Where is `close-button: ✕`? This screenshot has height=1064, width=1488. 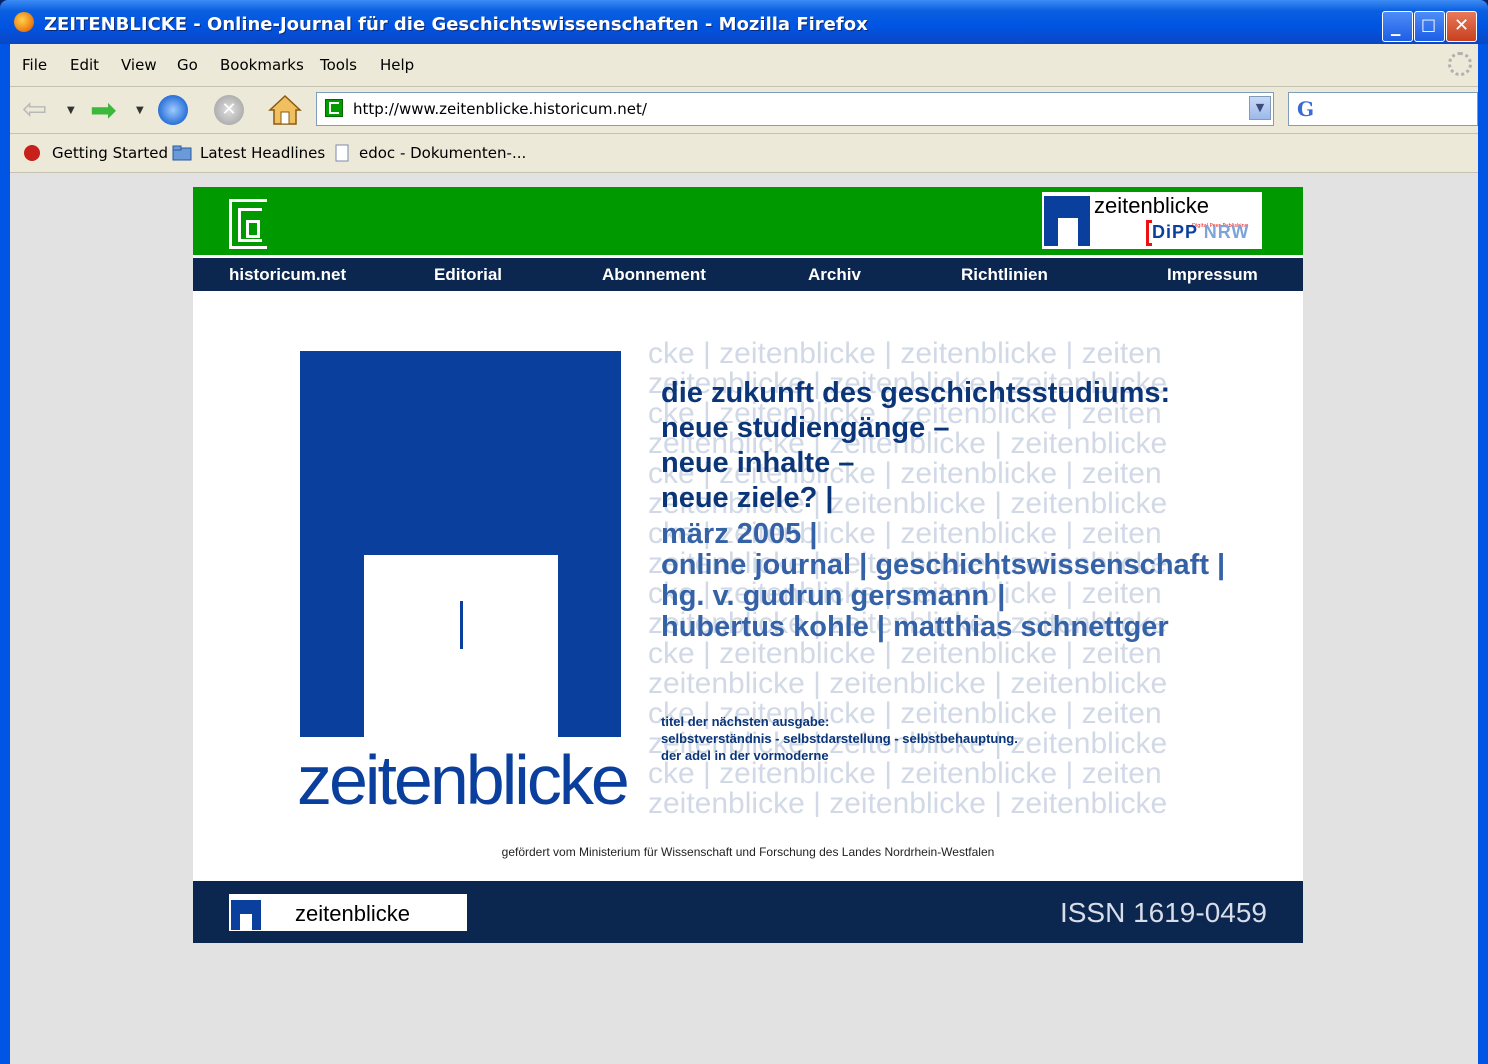 close-button: ✕ is located at coordinates (1461, 26).